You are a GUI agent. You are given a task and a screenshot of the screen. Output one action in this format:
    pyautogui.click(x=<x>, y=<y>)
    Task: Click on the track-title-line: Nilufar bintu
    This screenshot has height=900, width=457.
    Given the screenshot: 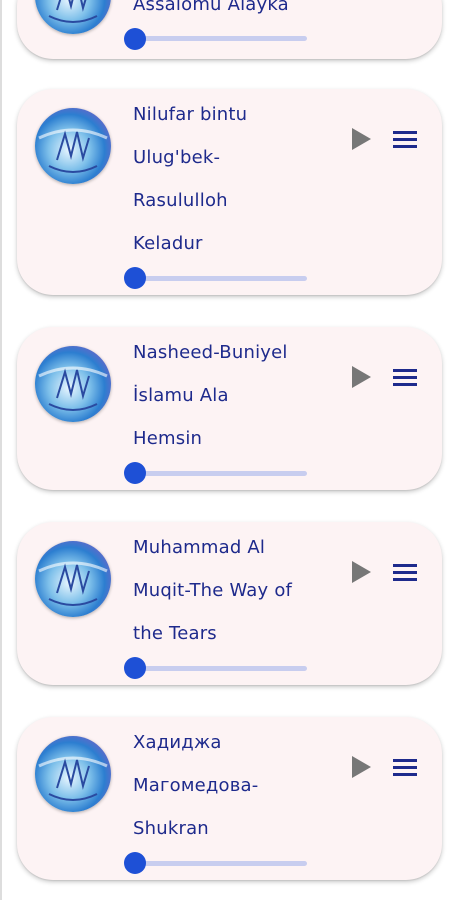 What is the action you would take?
    pyautogui.click(x=190, y=114)
    